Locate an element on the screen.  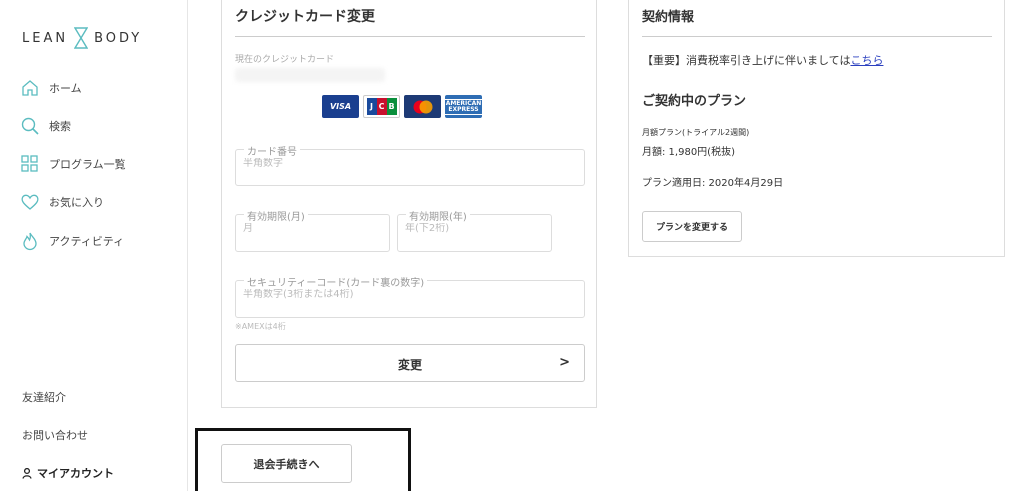
change-card-button: 変更 > is located at coordinates (410, 363).